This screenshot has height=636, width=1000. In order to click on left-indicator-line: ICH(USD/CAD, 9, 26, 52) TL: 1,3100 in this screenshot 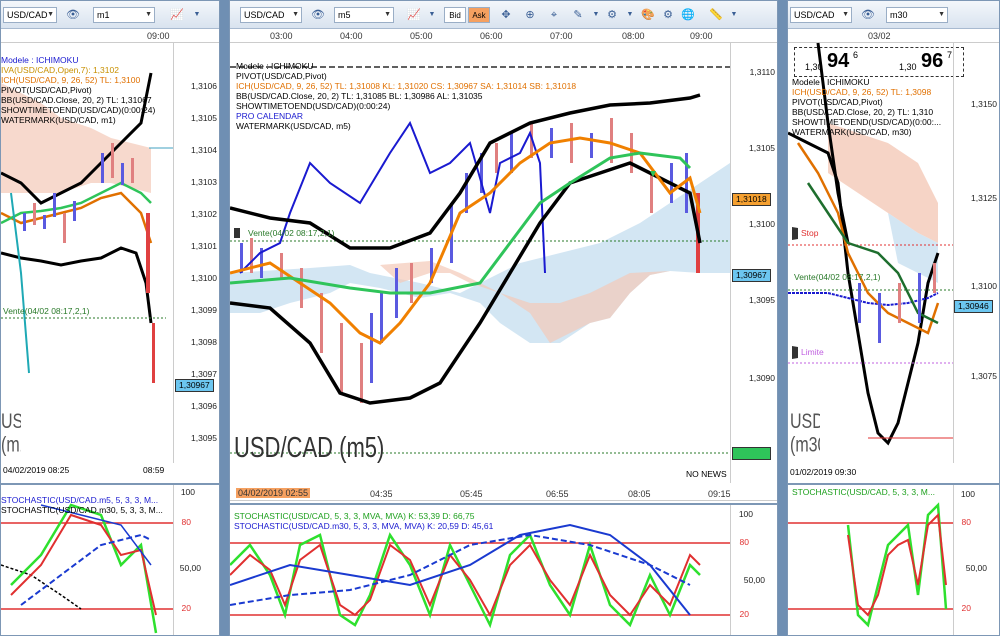, I will do `click(71, 80)`.